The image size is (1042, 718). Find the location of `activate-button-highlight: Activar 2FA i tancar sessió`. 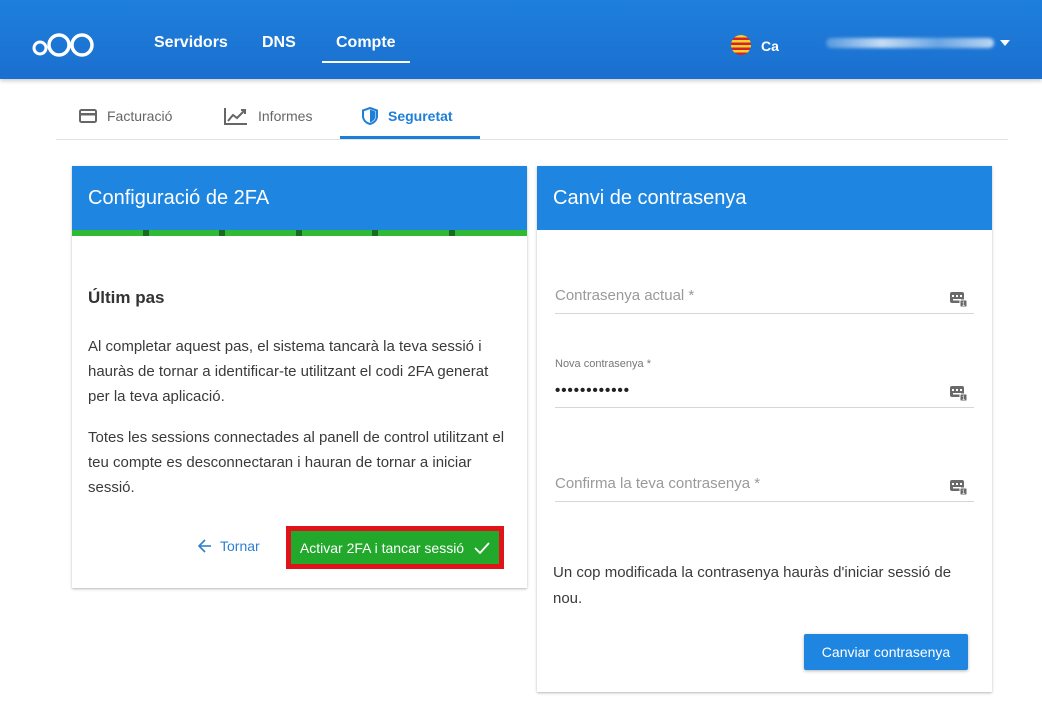

activate-button-highlight: Activar 2FA i tancar sessió is located at coordinates (395, 547).